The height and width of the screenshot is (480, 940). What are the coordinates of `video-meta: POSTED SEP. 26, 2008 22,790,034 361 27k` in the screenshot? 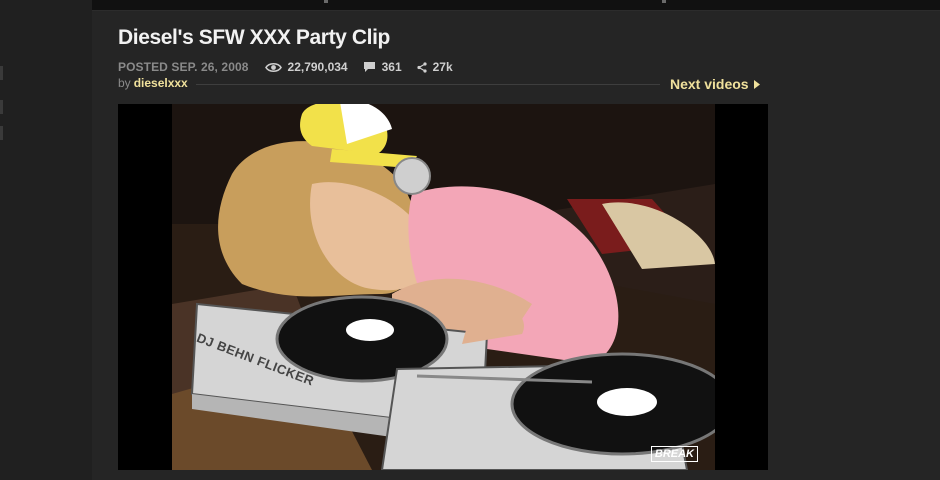 It's located at (285, 67).